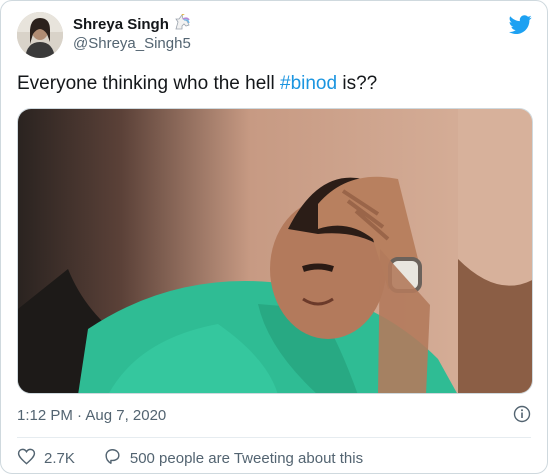  Describe the element at coordinates (112, 458) in the screenshot. I see `speech-bubble-icon` at that location.